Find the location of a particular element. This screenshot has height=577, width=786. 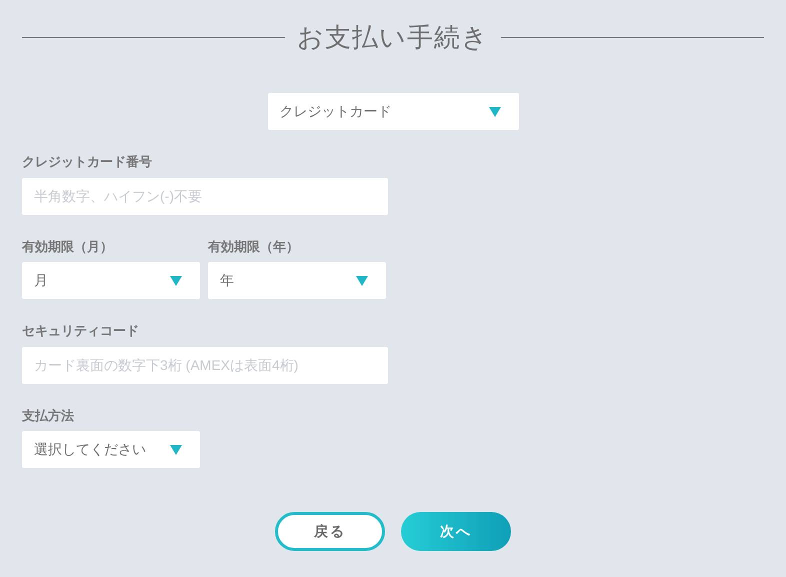

field-label: 有効期限（月） is located at coordinates (67, 247).